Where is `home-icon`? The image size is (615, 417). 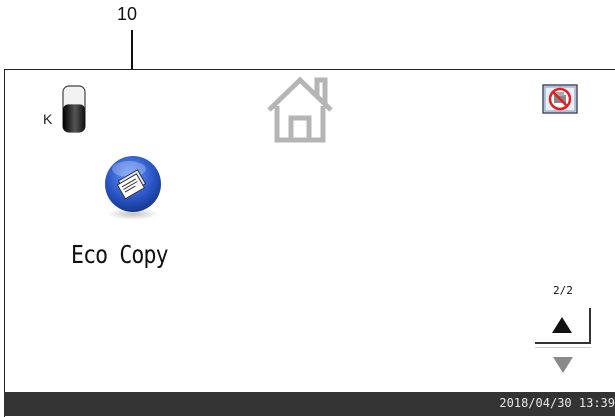
home-icon is located at coordinates (300, 109).